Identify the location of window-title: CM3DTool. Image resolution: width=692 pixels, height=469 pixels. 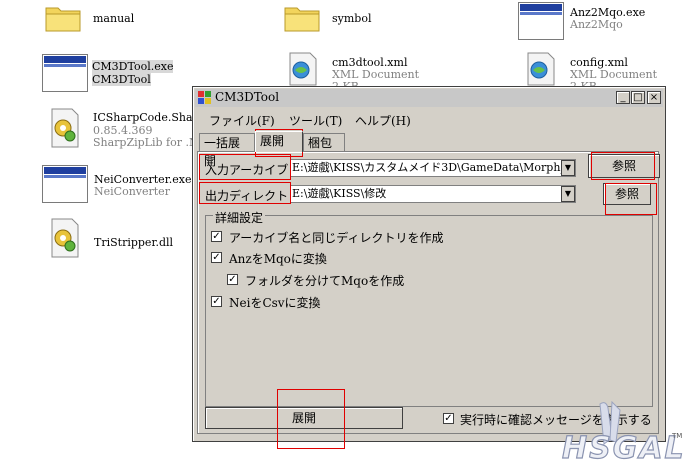
(247, 97).